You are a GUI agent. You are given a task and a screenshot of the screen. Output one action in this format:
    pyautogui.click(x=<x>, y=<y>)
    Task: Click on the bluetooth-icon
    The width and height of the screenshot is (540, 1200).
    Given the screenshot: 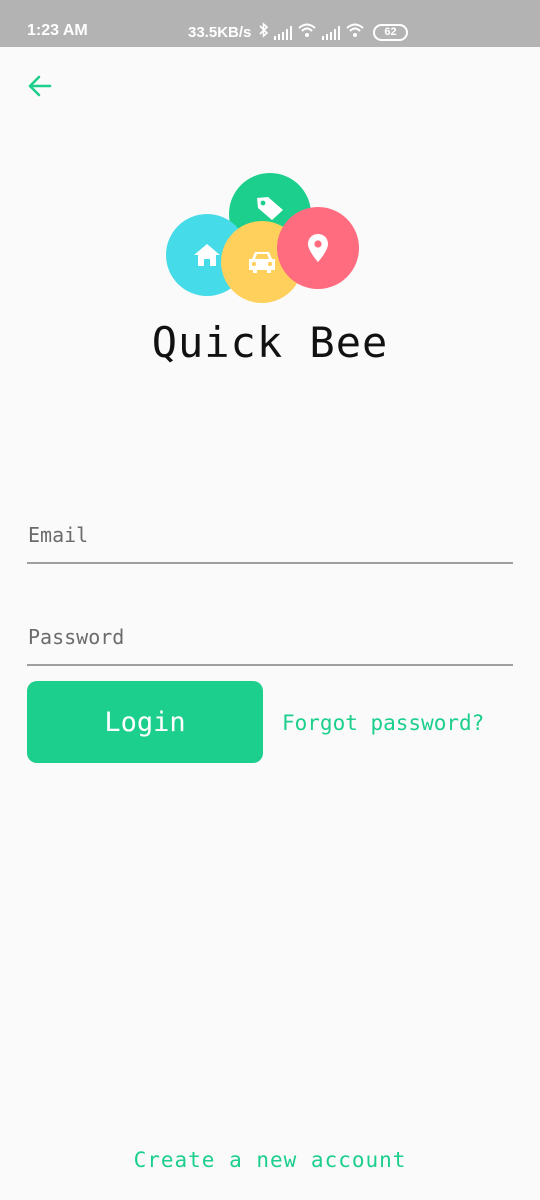 What is the action you would take?
    pyautogui.click(x=264, y=32)
    